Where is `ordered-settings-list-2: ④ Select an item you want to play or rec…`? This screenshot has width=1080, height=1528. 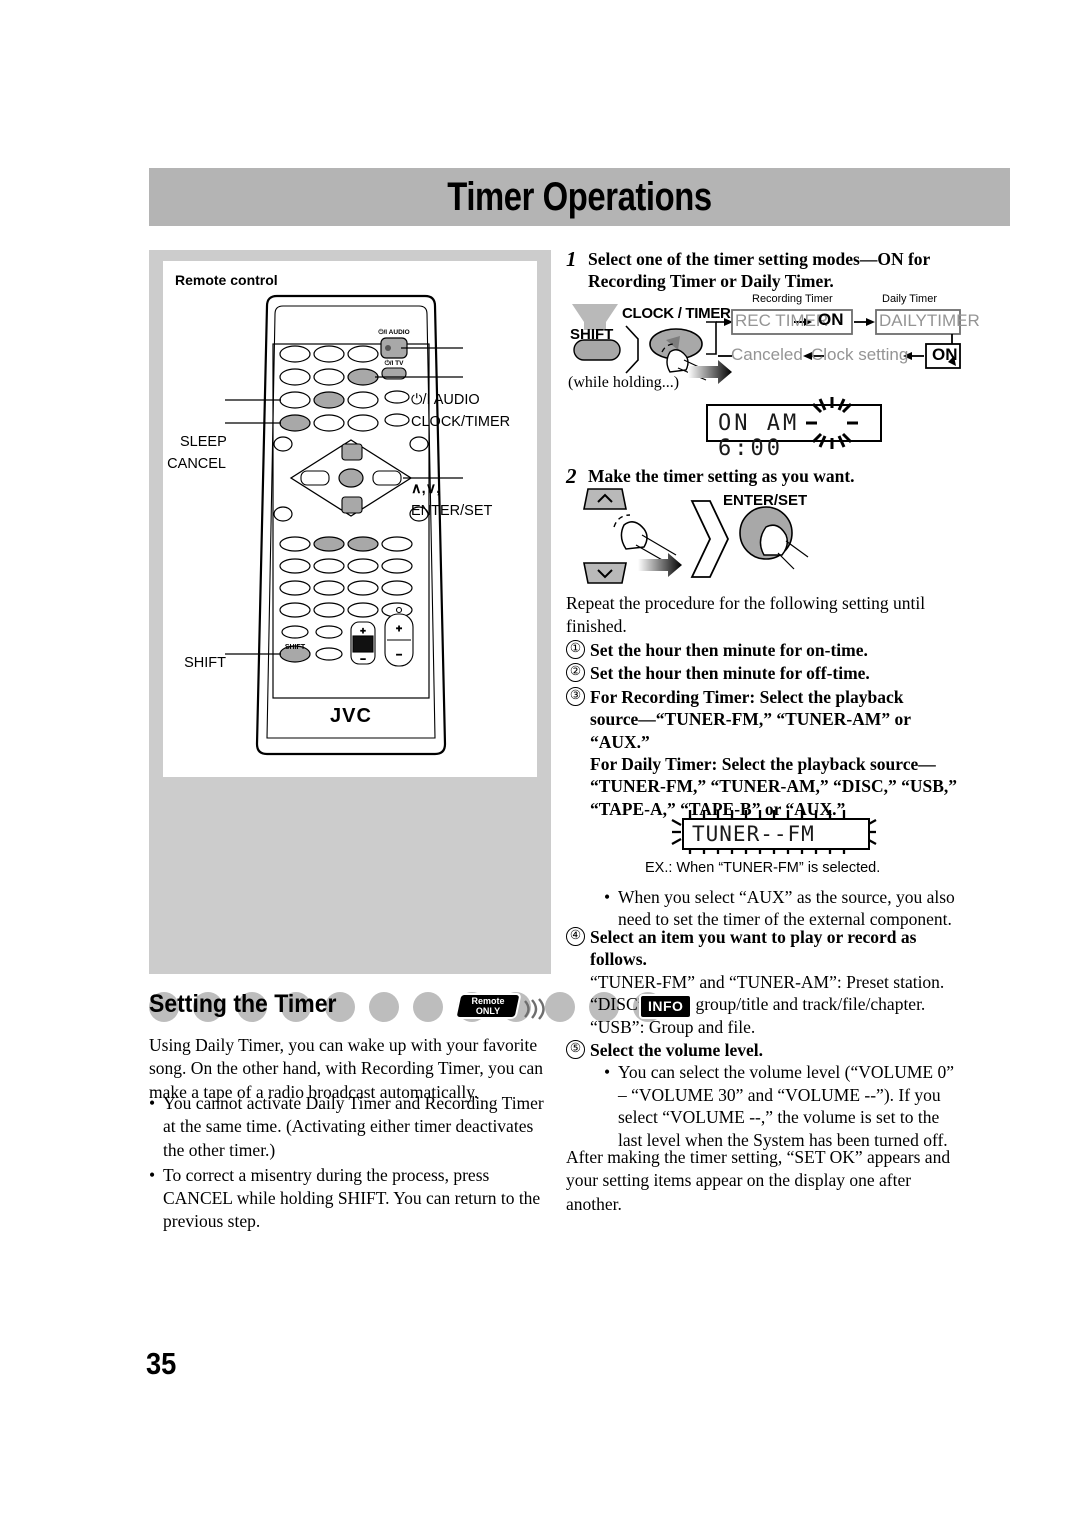
ordered-settings-list-2: ④ Select an item you want to play or rec… is located at coordinates (766, 1038).